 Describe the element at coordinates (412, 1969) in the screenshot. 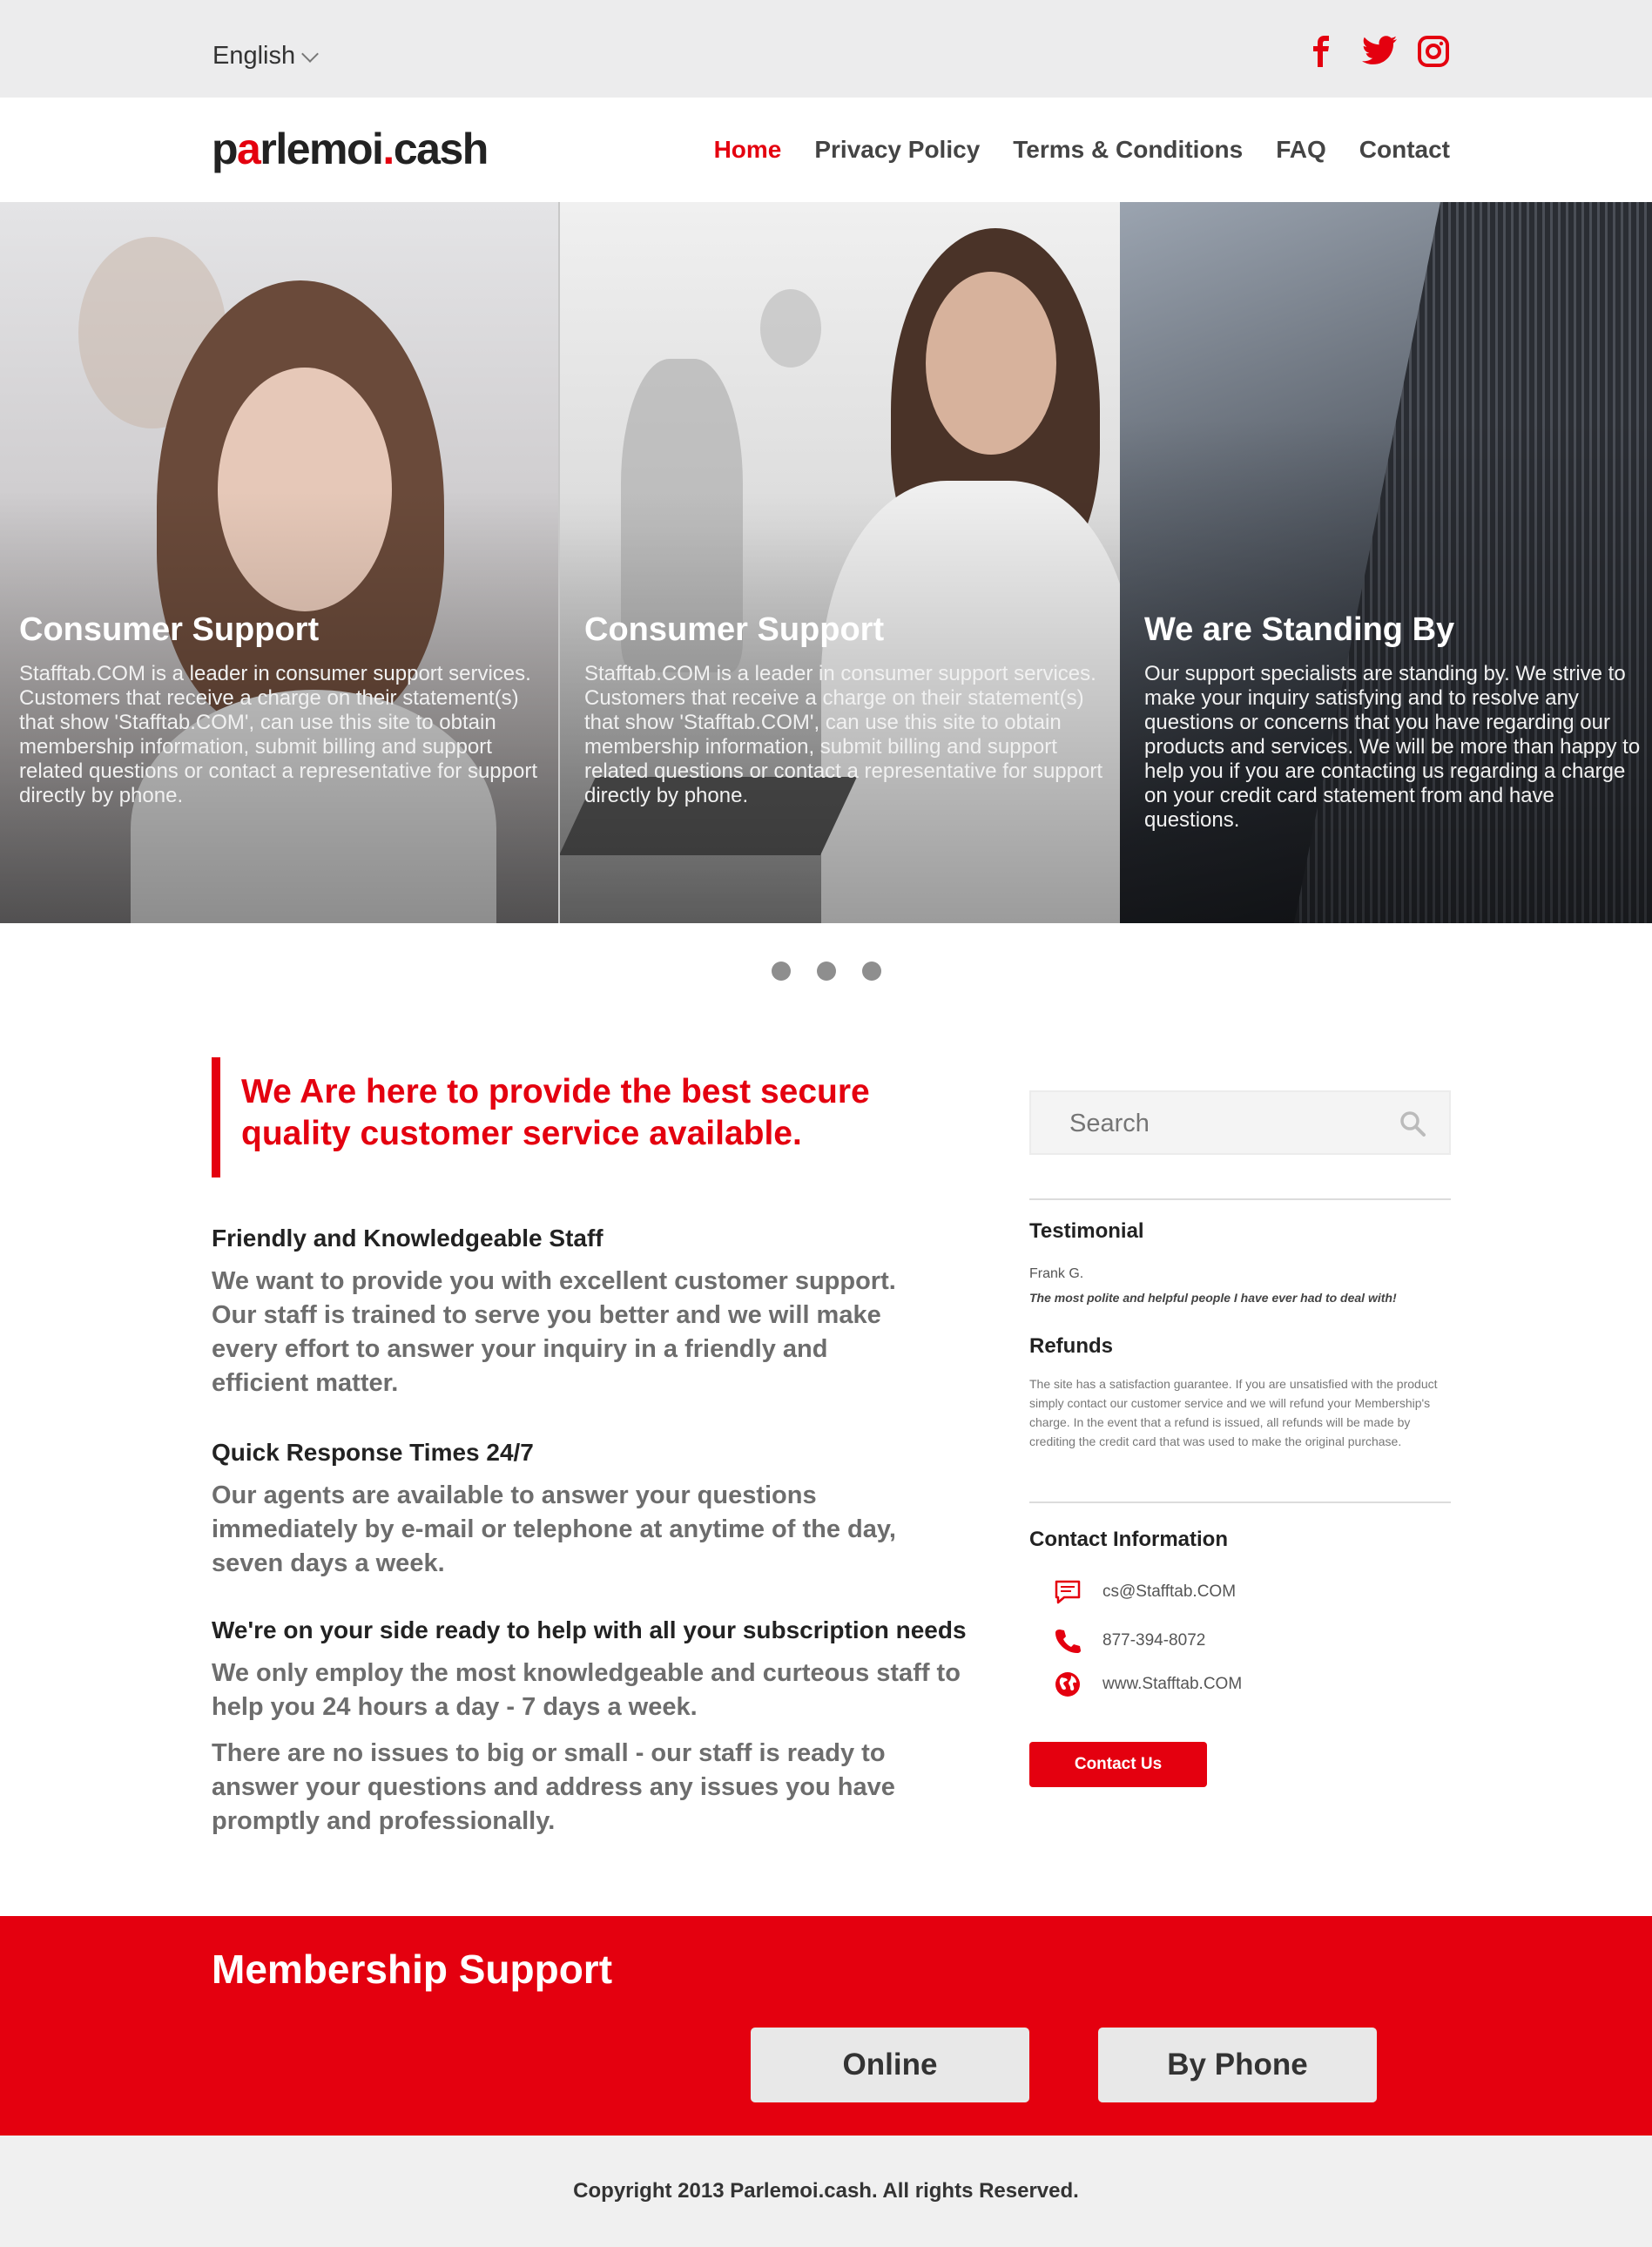

I see `membership-title: Membership Support` at that location.